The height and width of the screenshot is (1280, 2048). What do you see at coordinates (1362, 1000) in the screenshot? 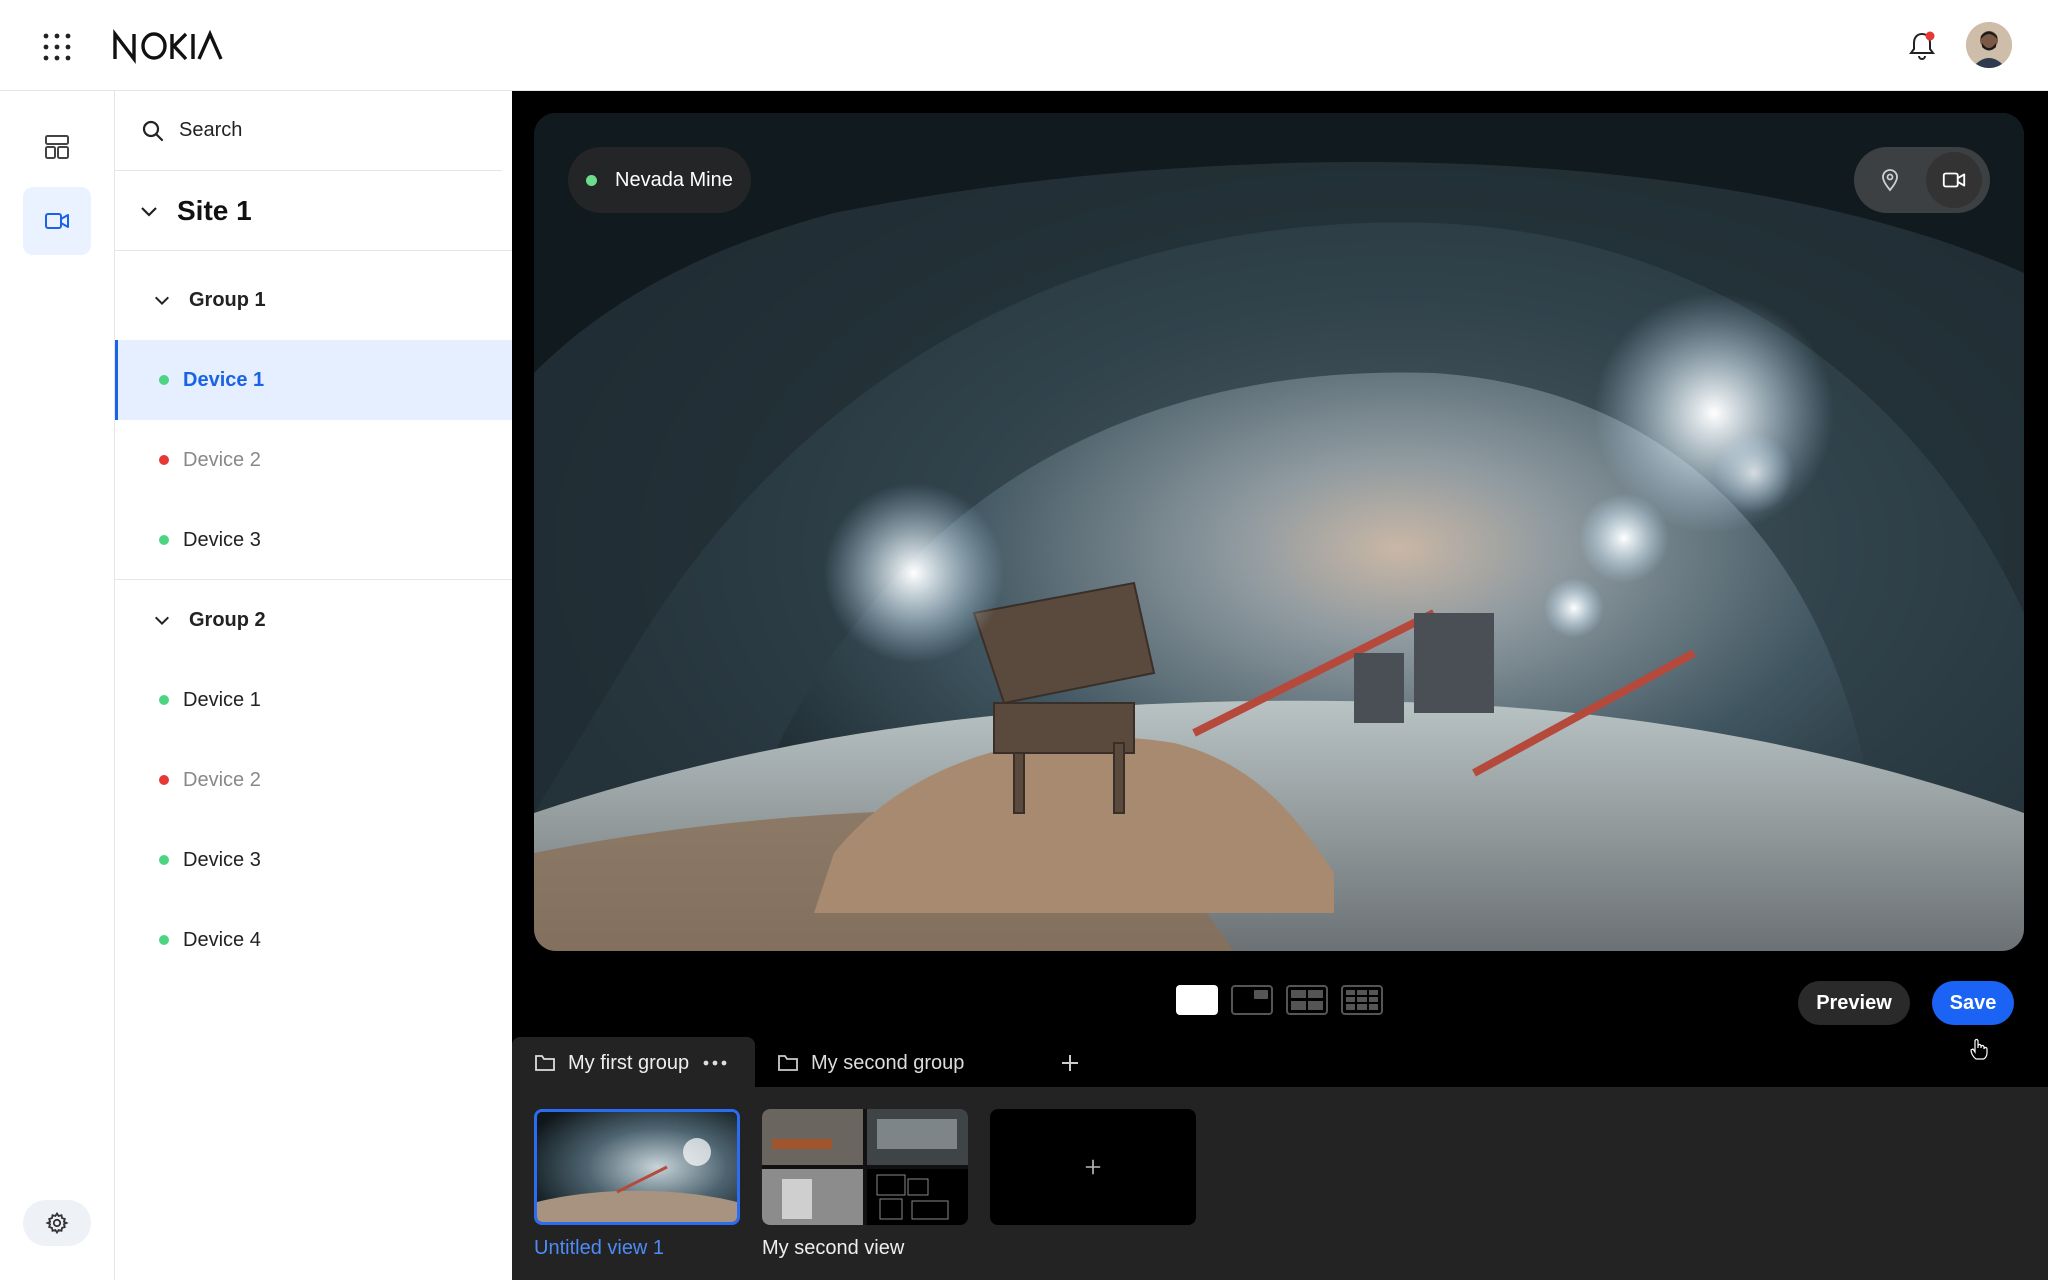
I see `layout-3x2-button` at bounding box center [1362, 1000].